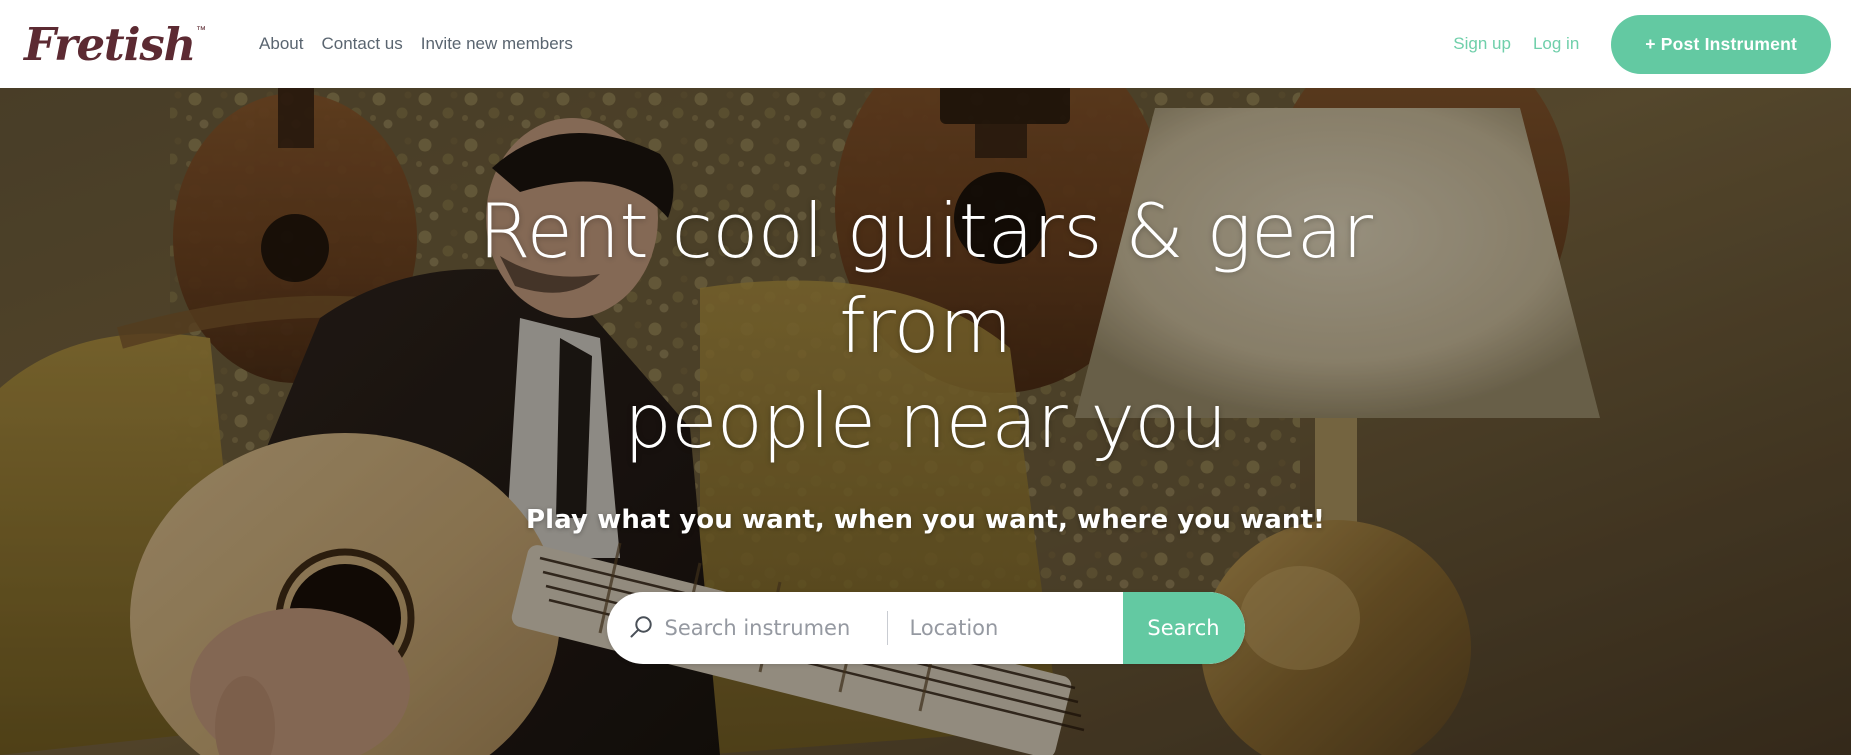  I want to click on log-in-link: Log in, so click(1556, 44).